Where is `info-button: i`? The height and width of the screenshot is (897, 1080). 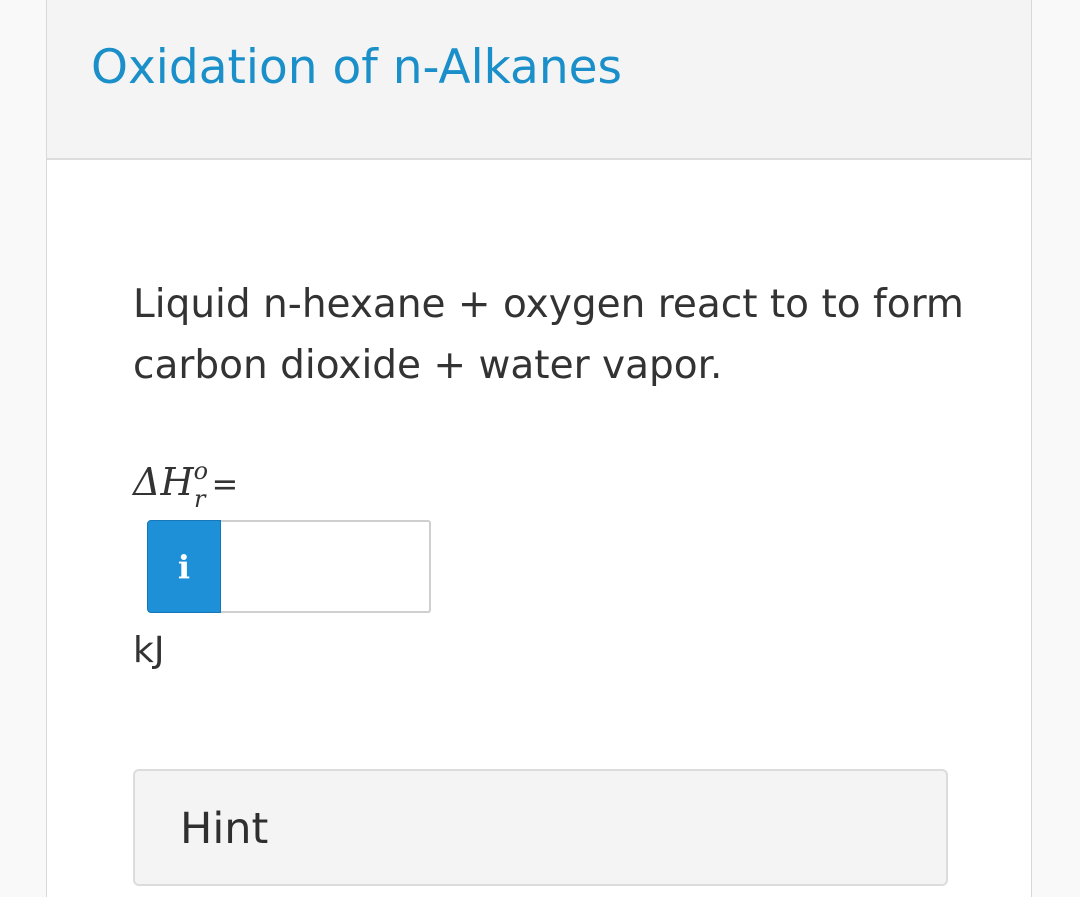 info-button: i is located at coordinates (184, 566).